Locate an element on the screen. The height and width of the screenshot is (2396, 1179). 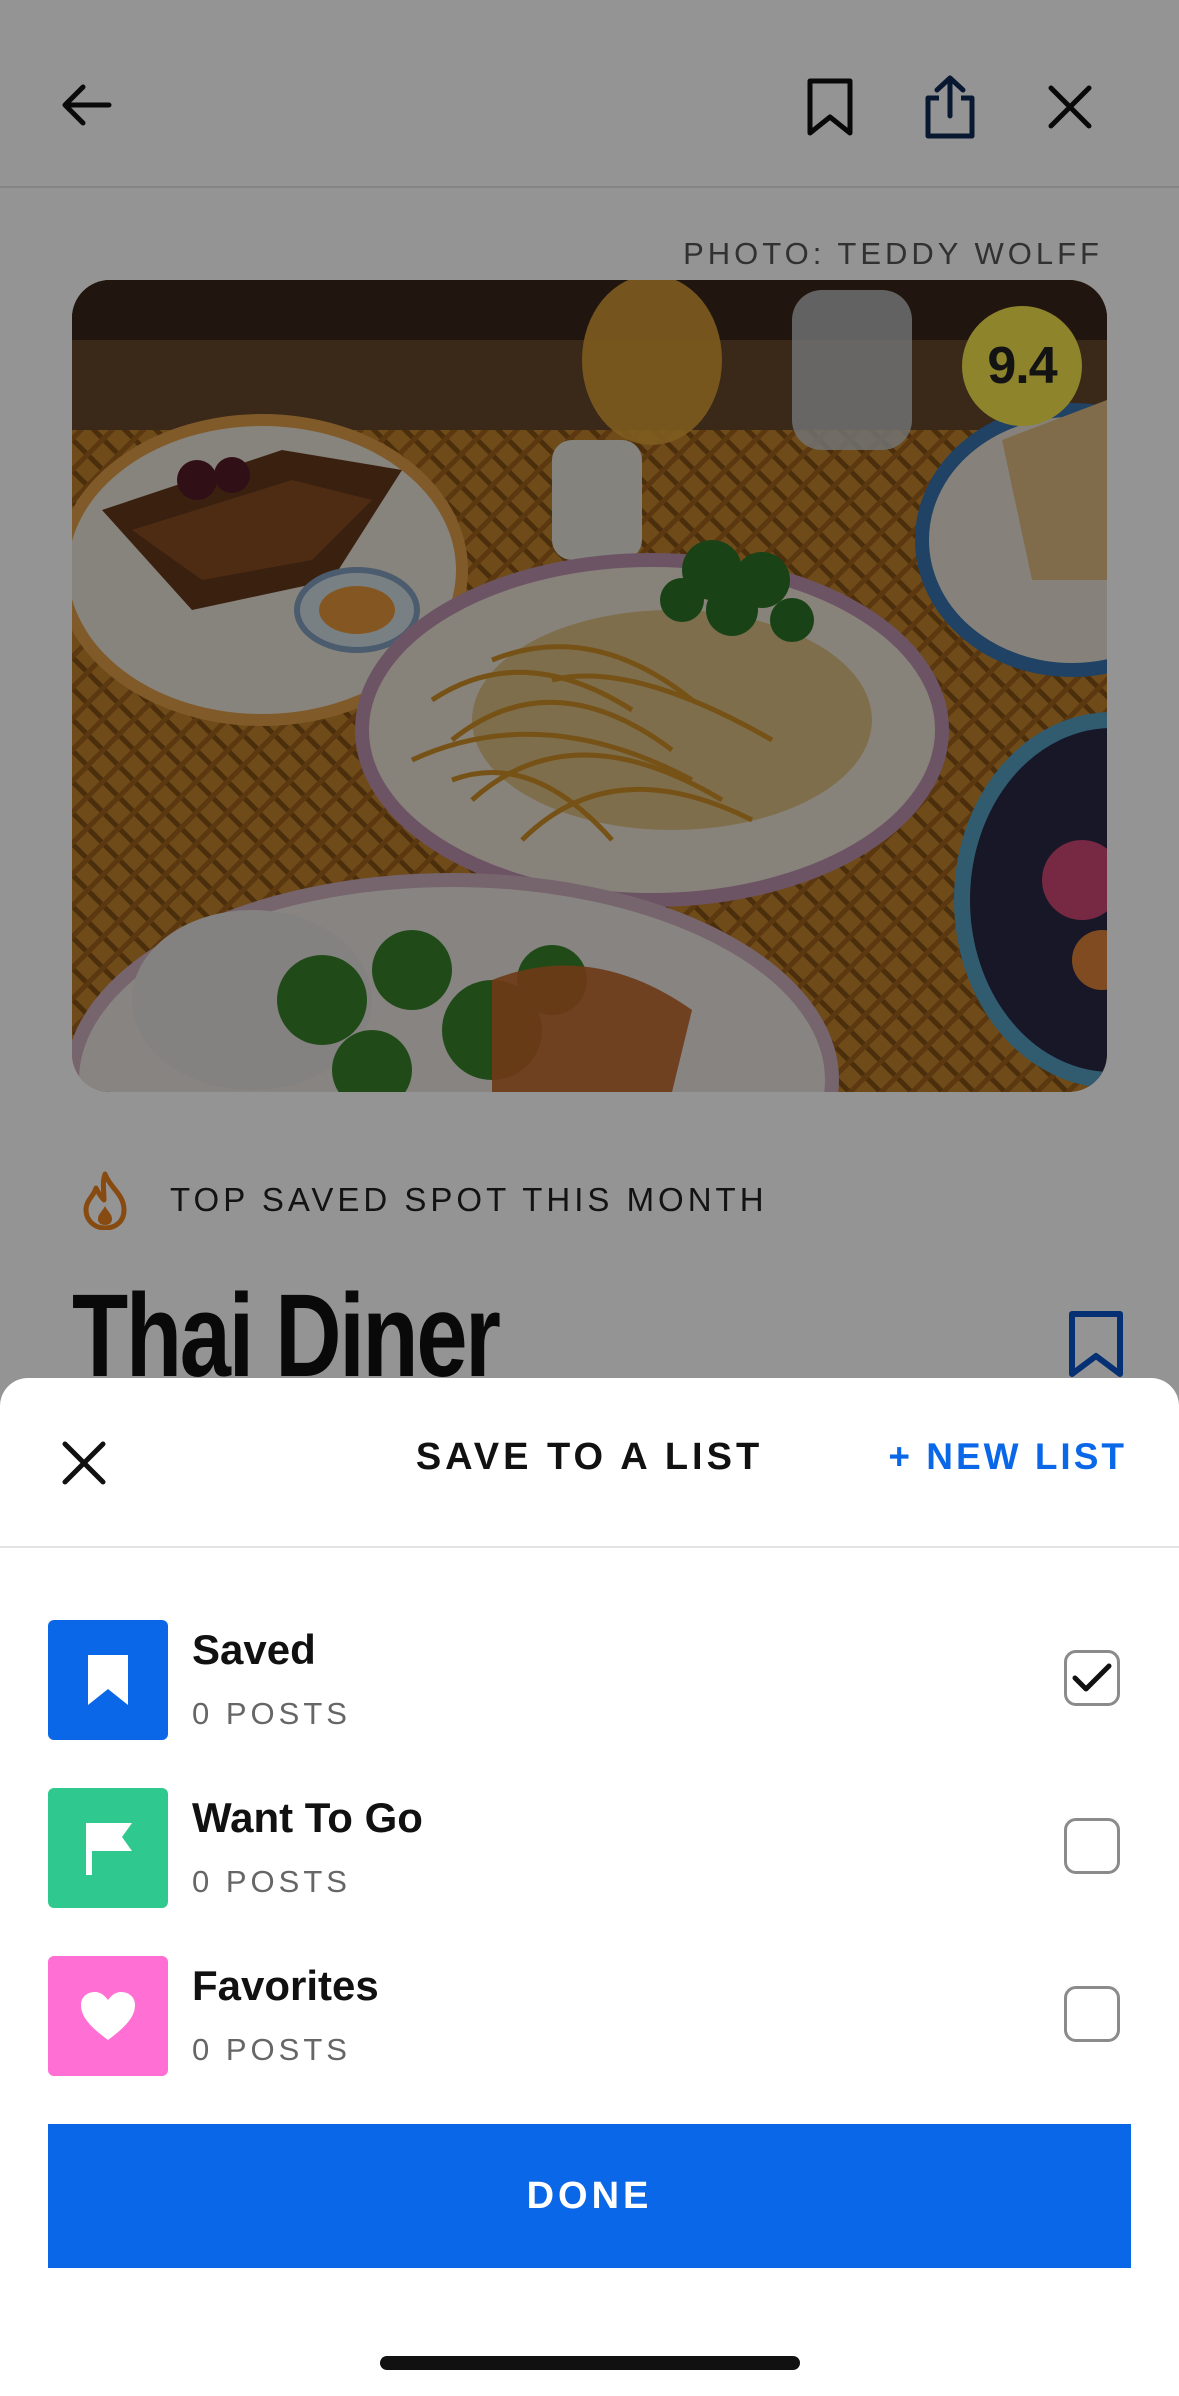
list-item-saved: Saved 0 POSTS is located at coordinates (589, 1704).